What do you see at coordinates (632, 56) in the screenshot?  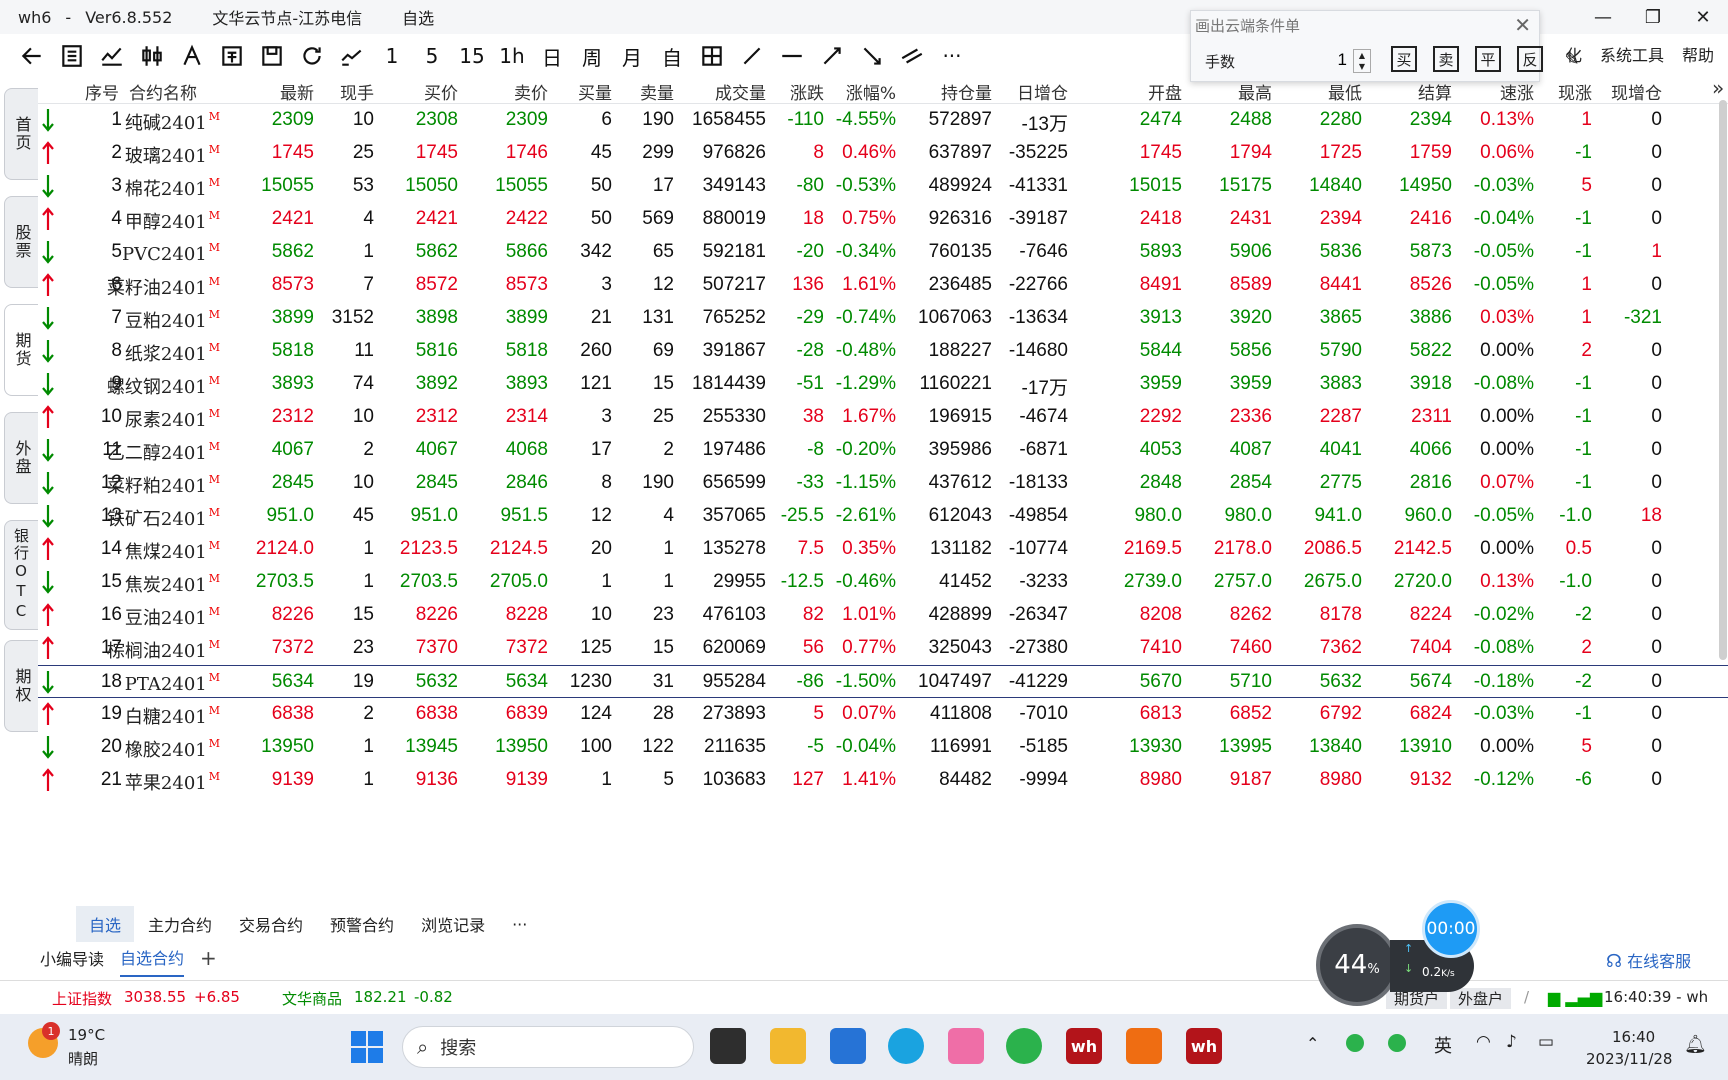 I see `period-month-button: 月` at bounding box center [632, 56].